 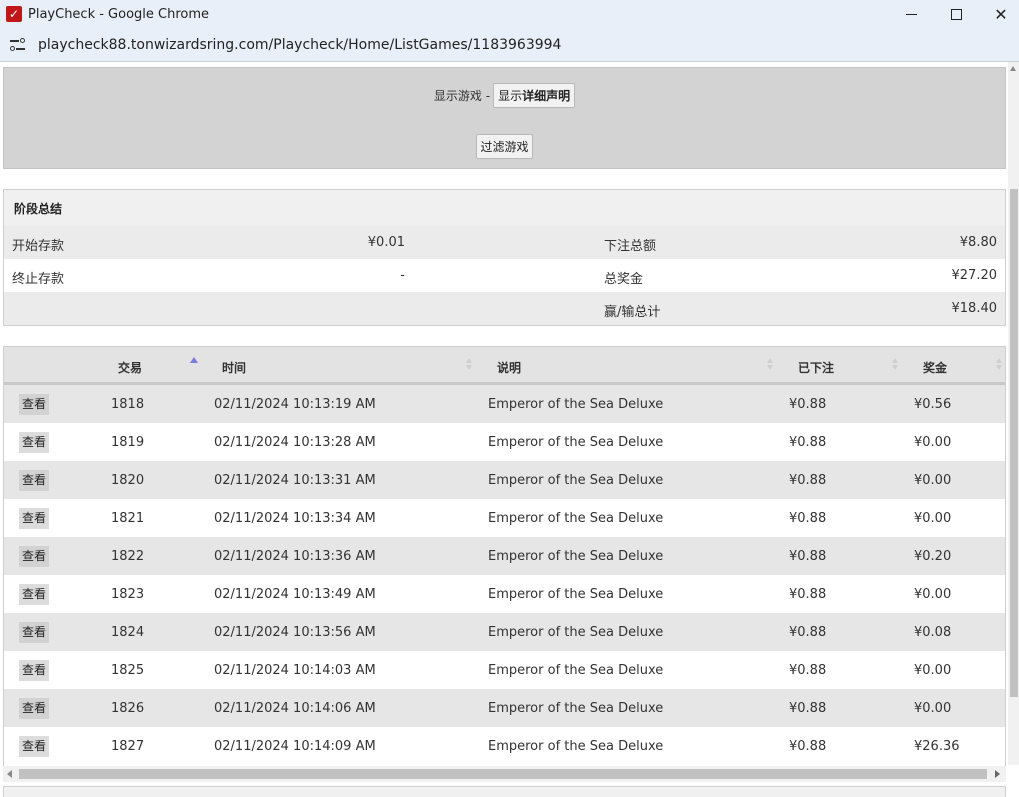 I want to click on end-balance-value: -, so click(x=402, y=275).